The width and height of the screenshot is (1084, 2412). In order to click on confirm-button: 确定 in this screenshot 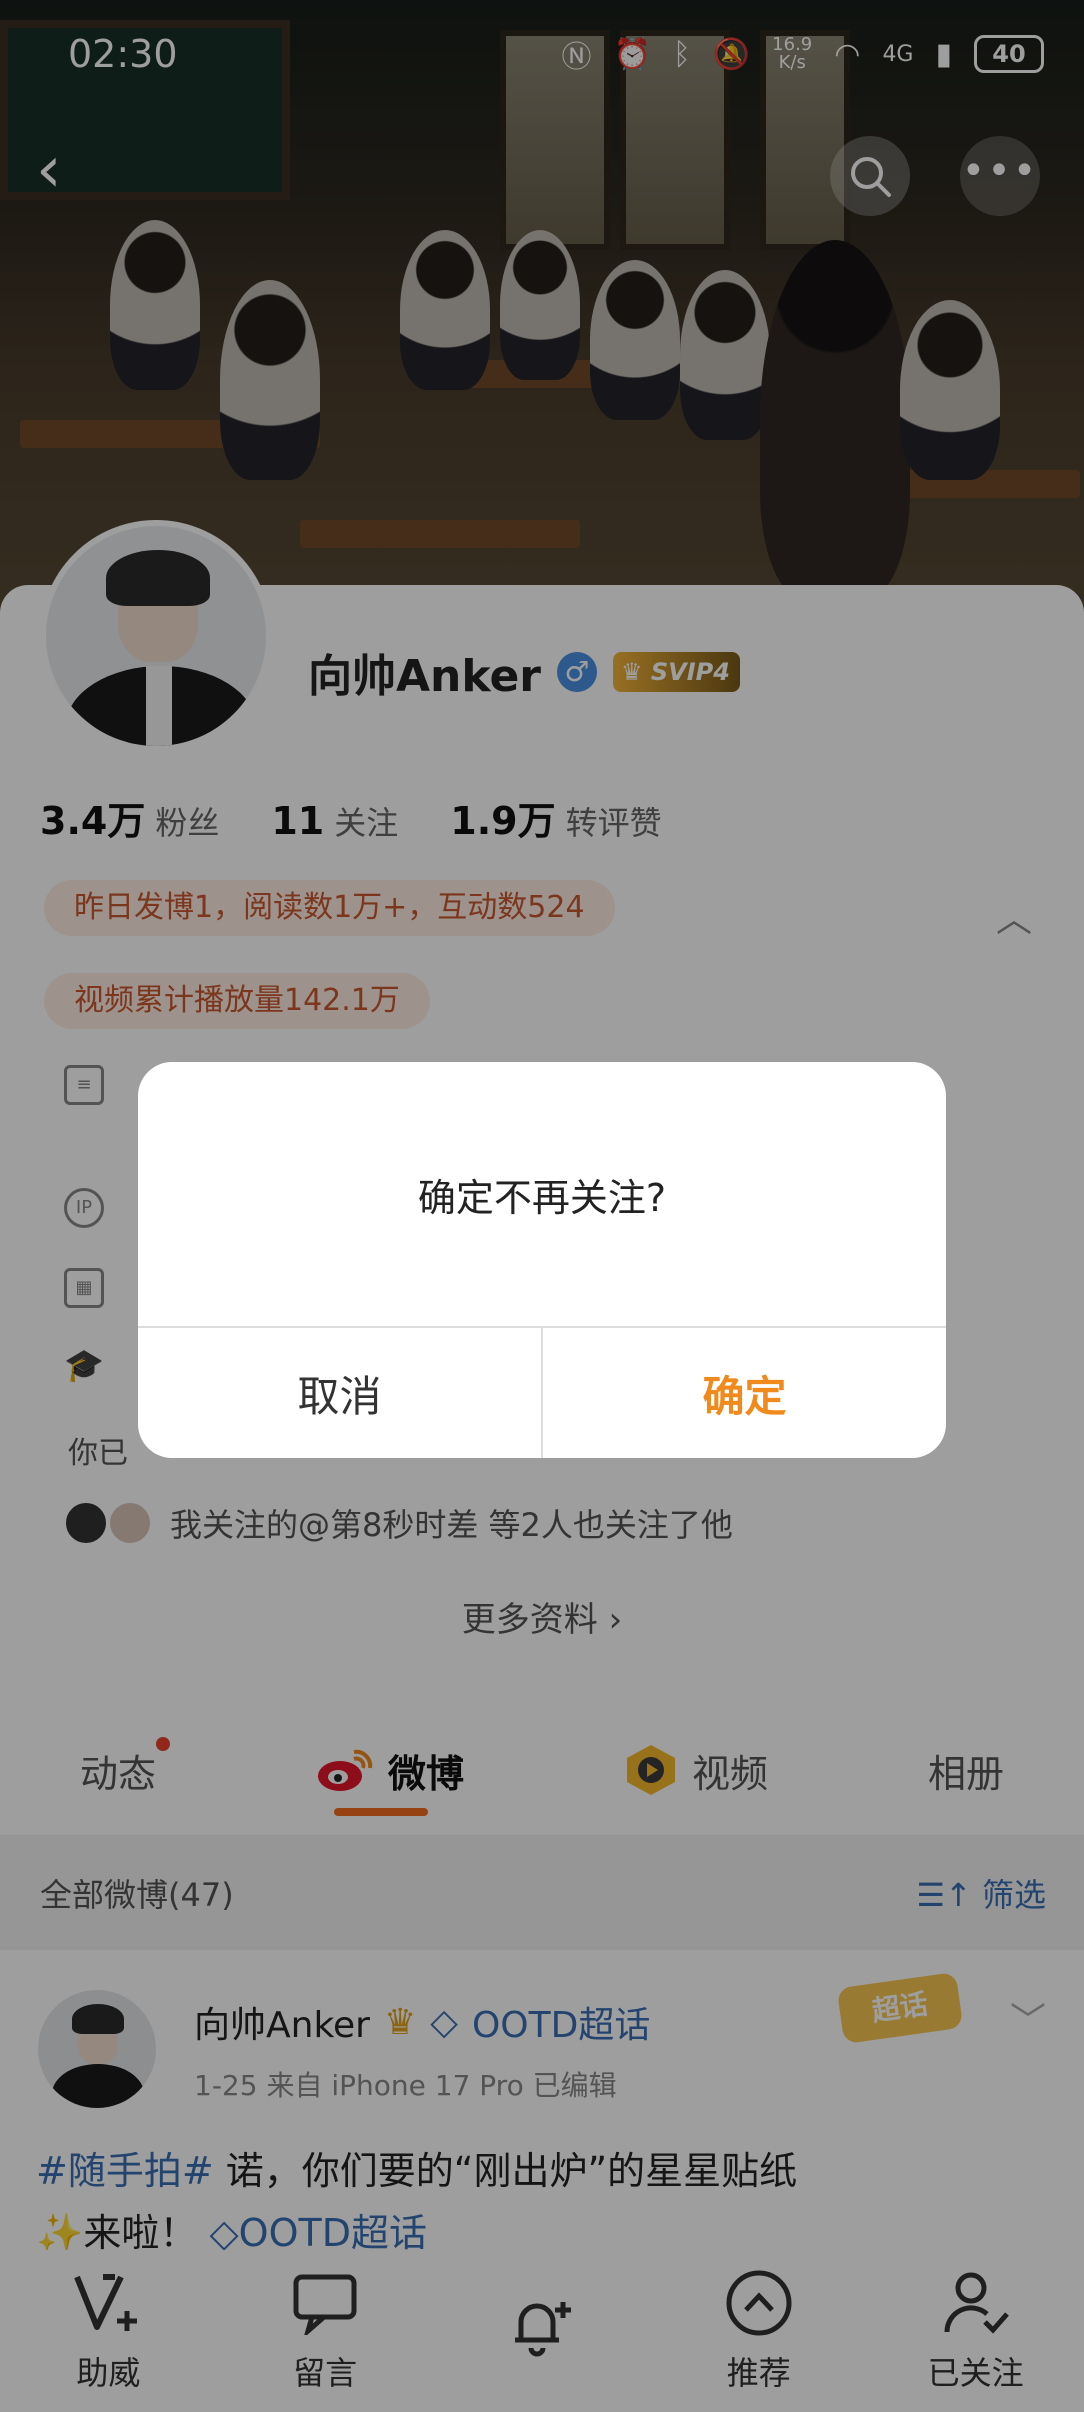, I will do `click(744, 1393)`.